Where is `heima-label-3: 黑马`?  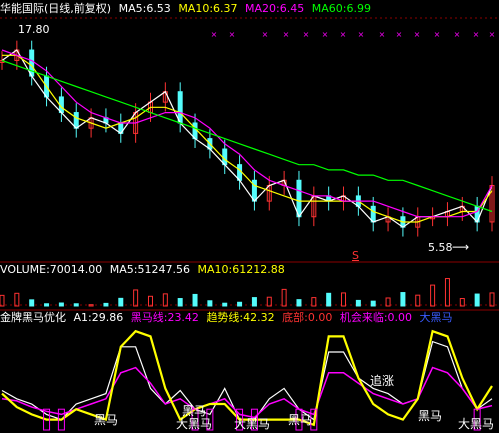
heima-label-3: 黑马 is located at coordinates (300, 420).